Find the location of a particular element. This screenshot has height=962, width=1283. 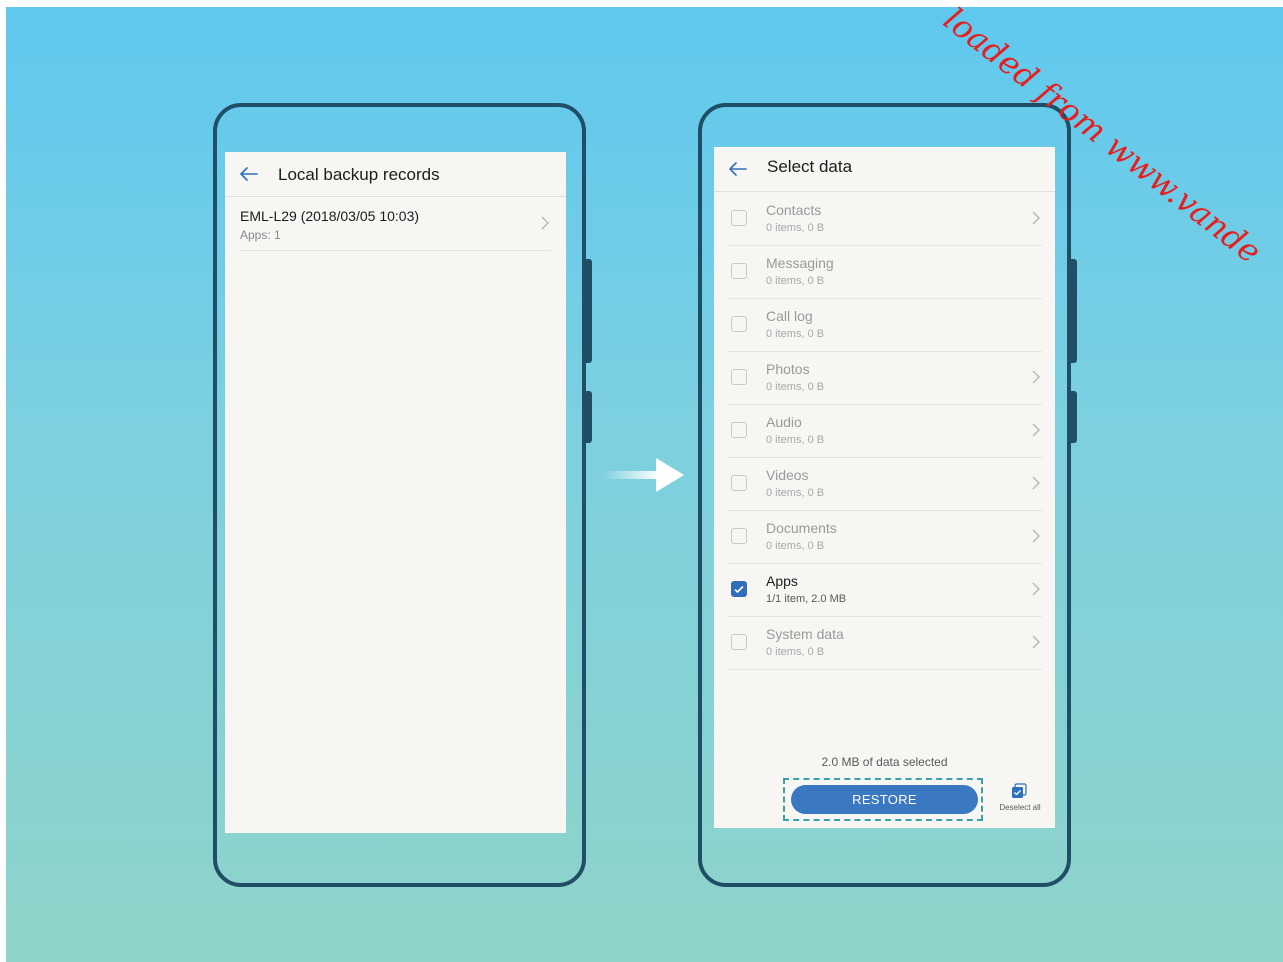

data-item-row: Videos 0 items, 0 B is located at coordinates (884, 484).